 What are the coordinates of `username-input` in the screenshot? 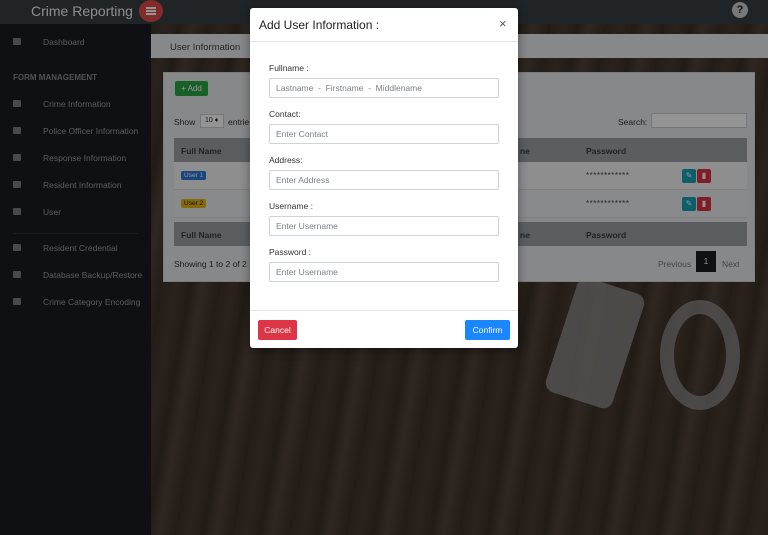 It's located at (384, 226).